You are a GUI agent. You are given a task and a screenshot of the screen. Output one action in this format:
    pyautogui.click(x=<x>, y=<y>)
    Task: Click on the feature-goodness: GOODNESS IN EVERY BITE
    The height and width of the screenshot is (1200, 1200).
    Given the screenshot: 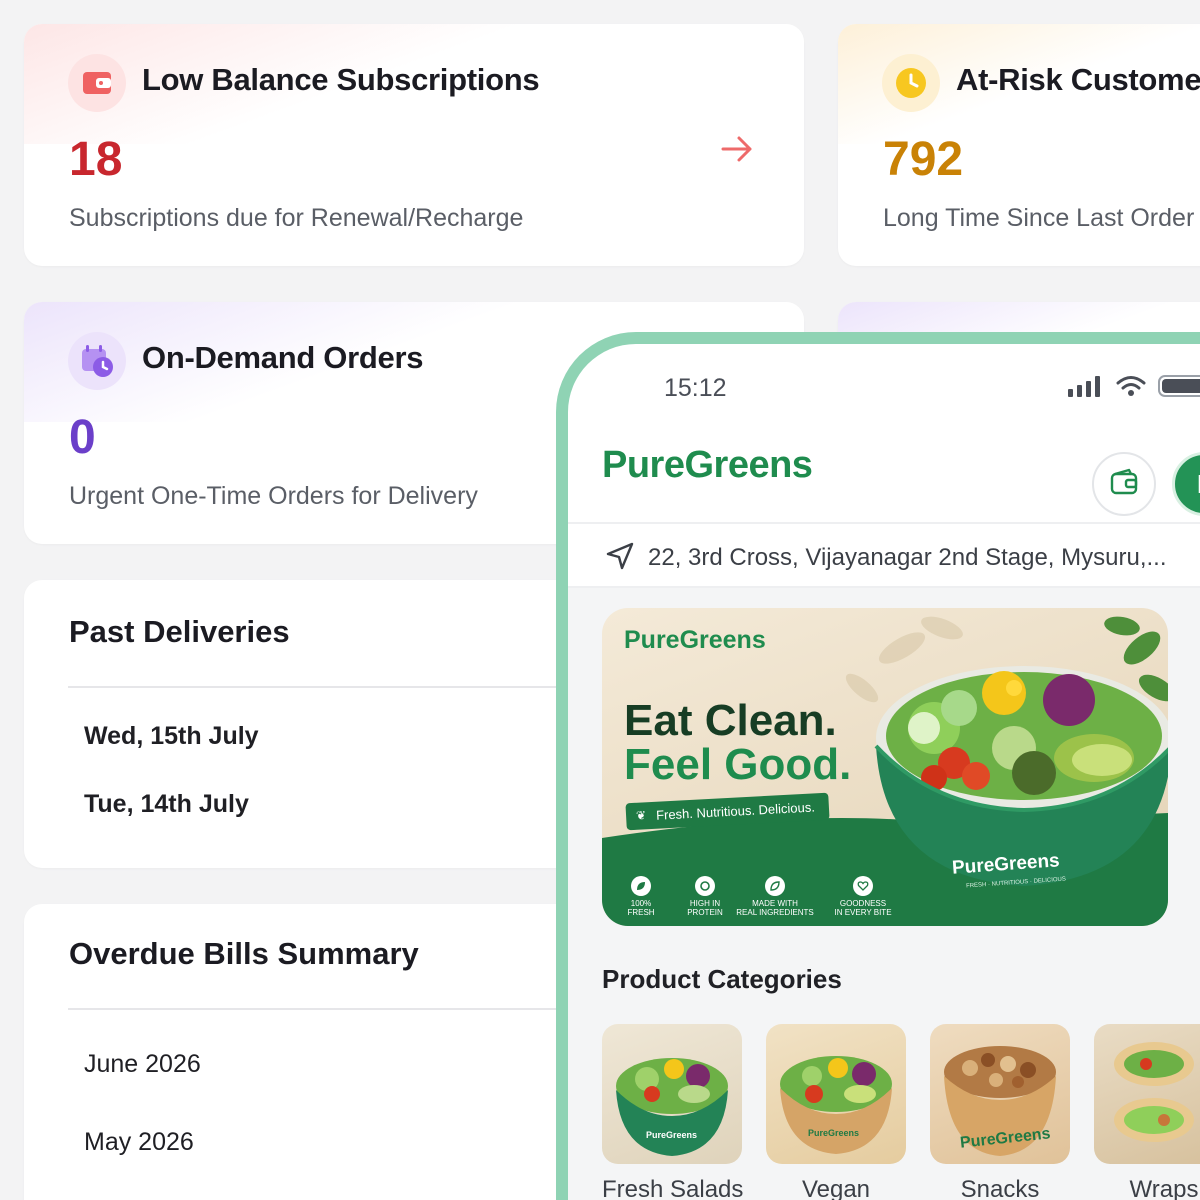 What is the action you would take?
    pyautogui.click(x=863, y=896)
    